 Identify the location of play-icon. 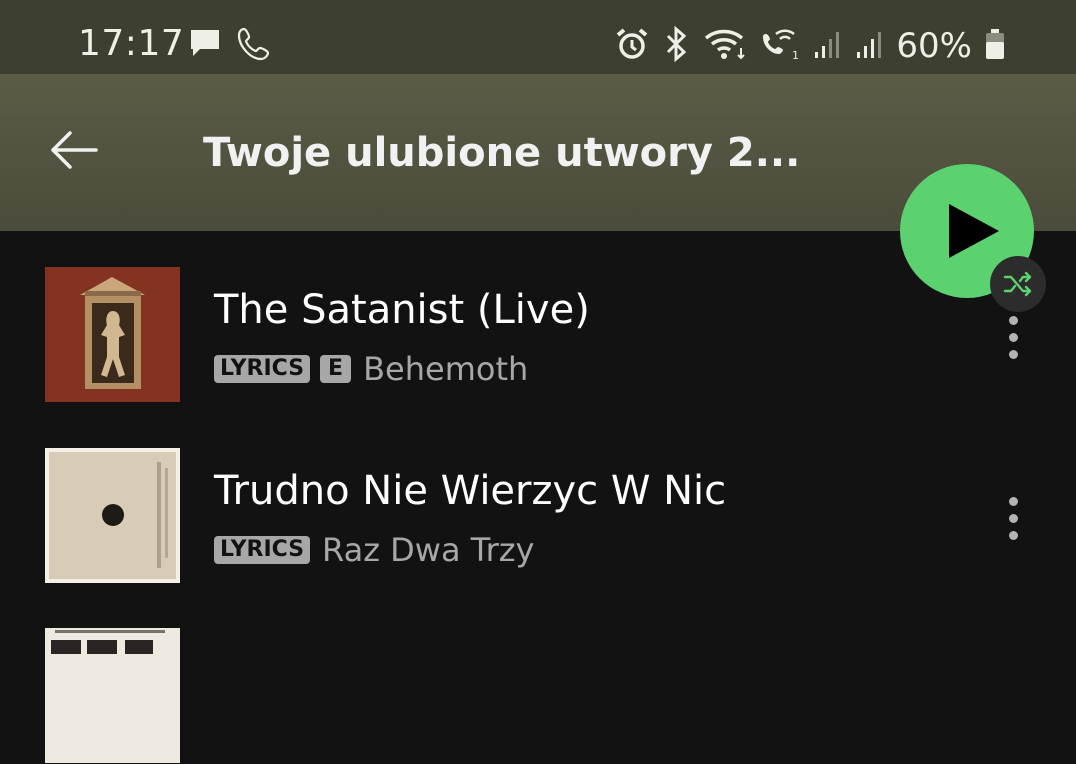
(974, 231).